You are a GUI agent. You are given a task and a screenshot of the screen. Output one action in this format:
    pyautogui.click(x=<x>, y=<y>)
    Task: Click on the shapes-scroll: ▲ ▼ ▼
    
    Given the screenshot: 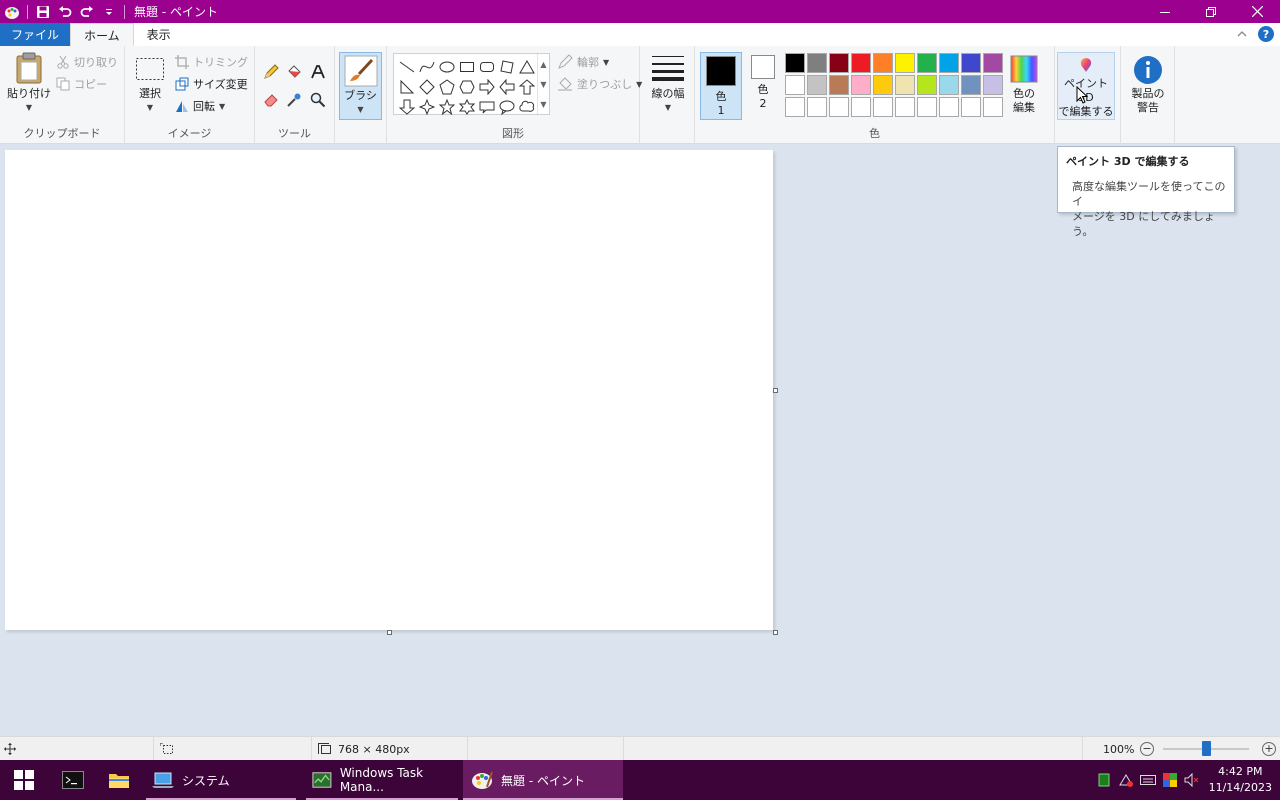 What is the action you would take?
    pyautogui.click(x=543, y=84)
    